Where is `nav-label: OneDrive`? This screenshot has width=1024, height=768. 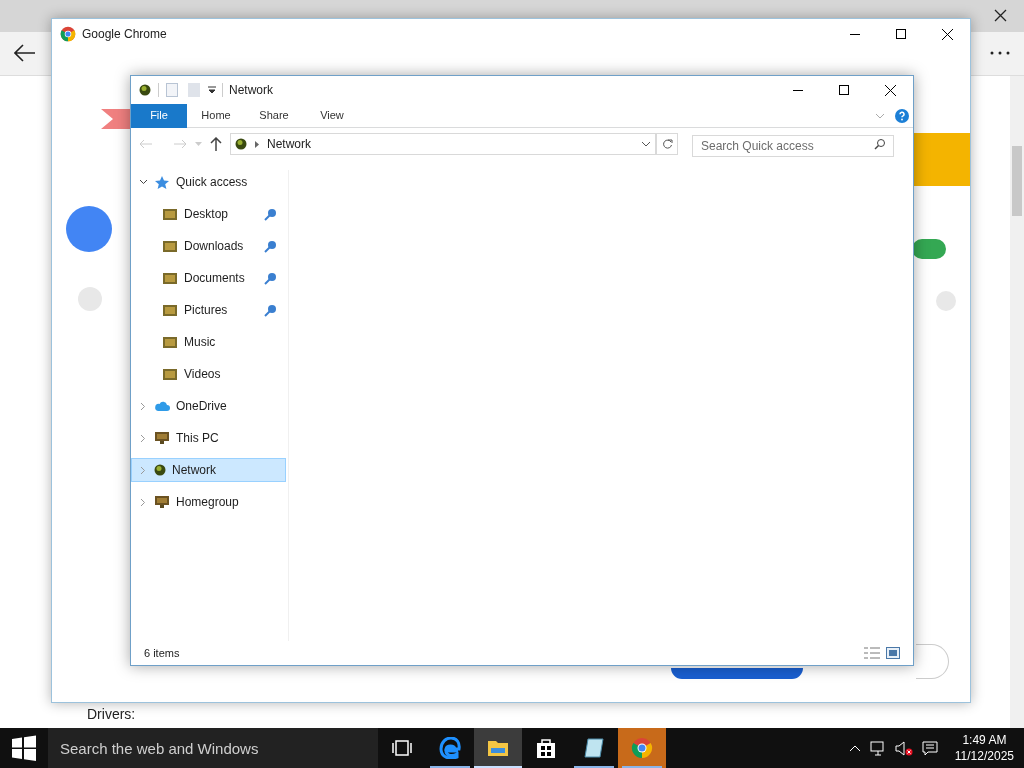
nav-label: OneDrive is located at coordinates (201, 406).